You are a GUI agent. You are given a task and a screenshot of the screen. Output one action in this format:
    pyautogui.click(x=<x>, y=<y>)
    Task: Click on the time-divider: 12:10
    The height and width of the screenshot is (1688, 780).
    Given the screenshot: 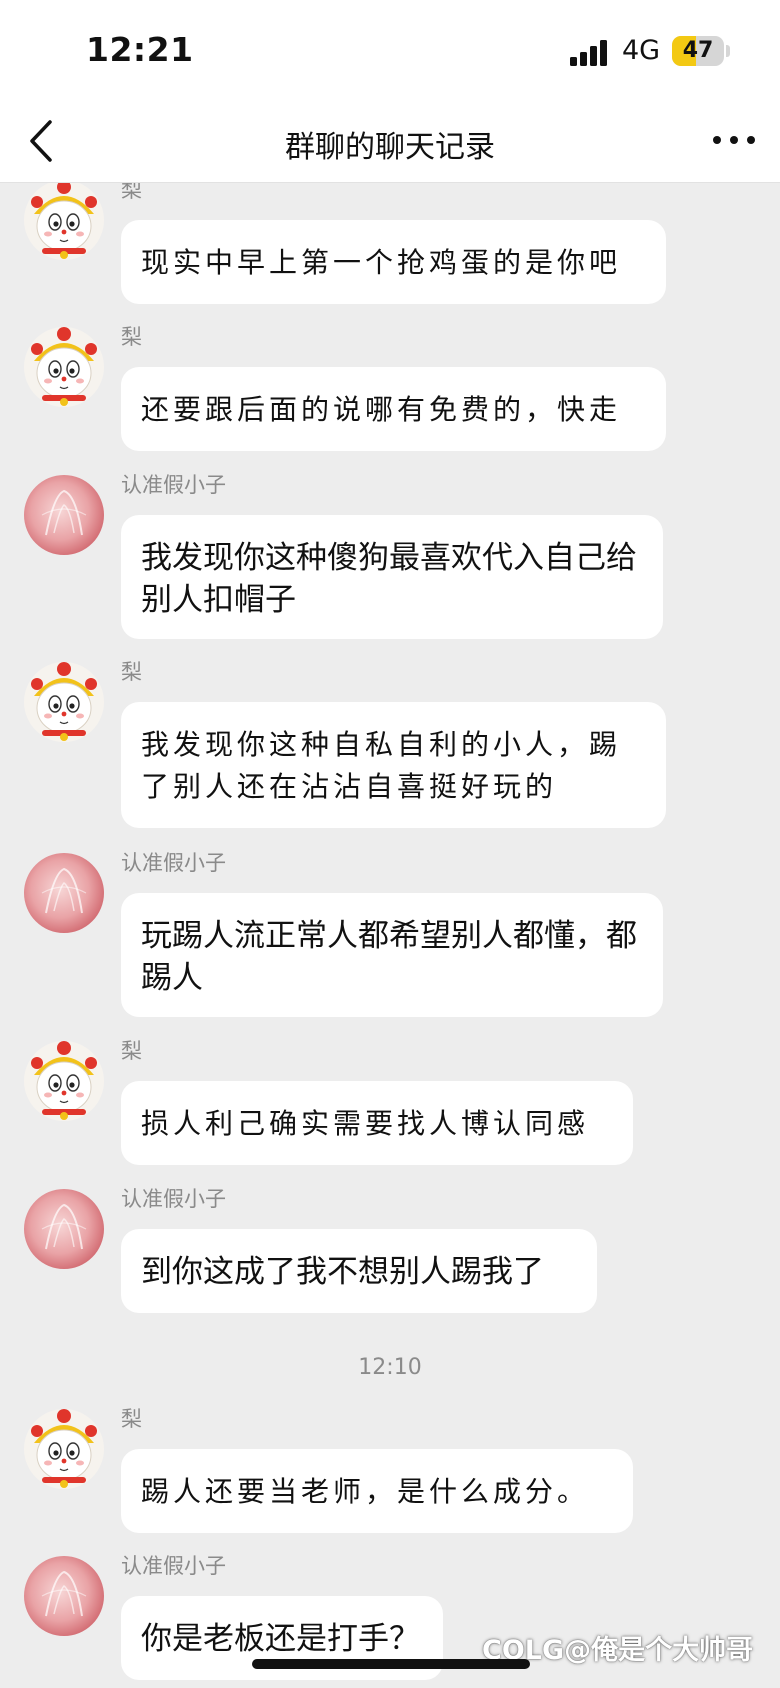 What is the action you would take?
    pyautogui.click(x=390, y=1367)
    